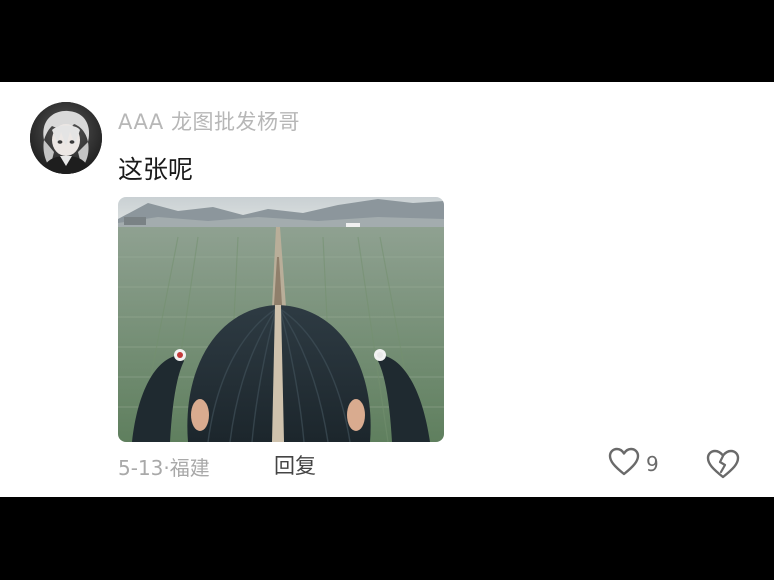  What do you see at coordinates (624, 464) in the screenshot?
I see `heart-outline-icon` at bounding box center [624, 464].